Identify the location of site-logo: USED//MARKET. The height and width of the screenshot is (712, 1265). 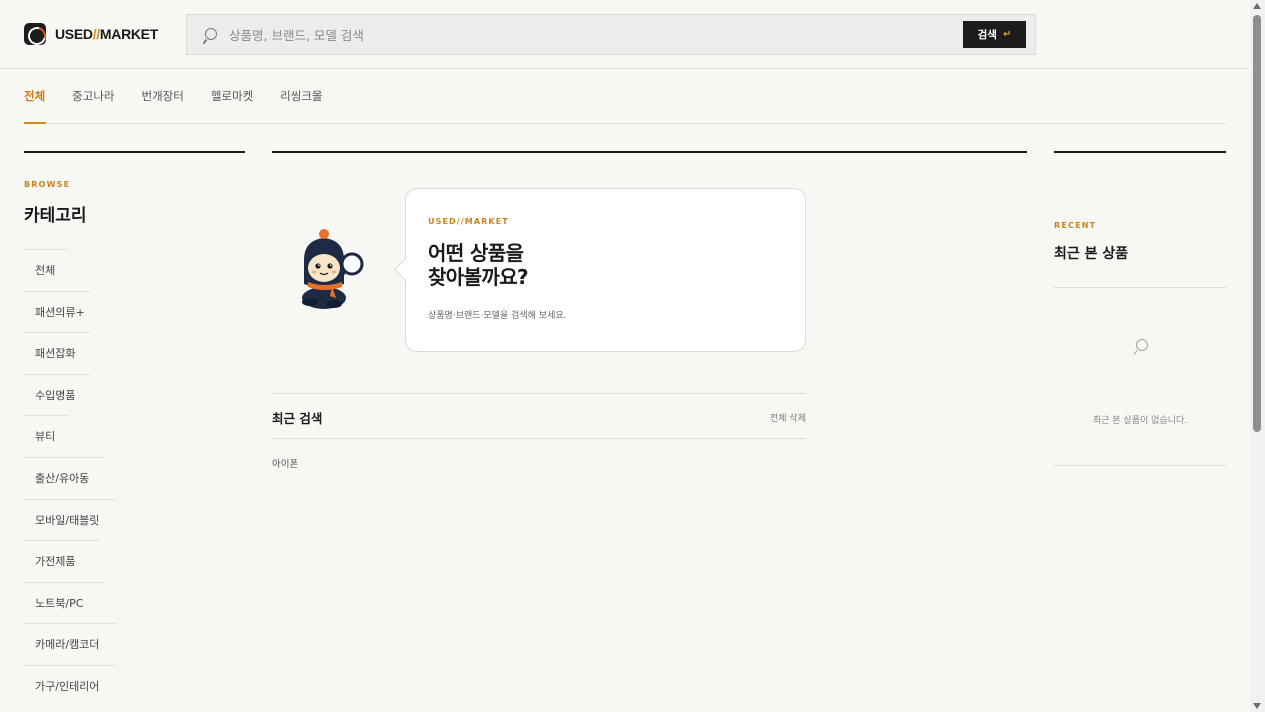
(91, 34).